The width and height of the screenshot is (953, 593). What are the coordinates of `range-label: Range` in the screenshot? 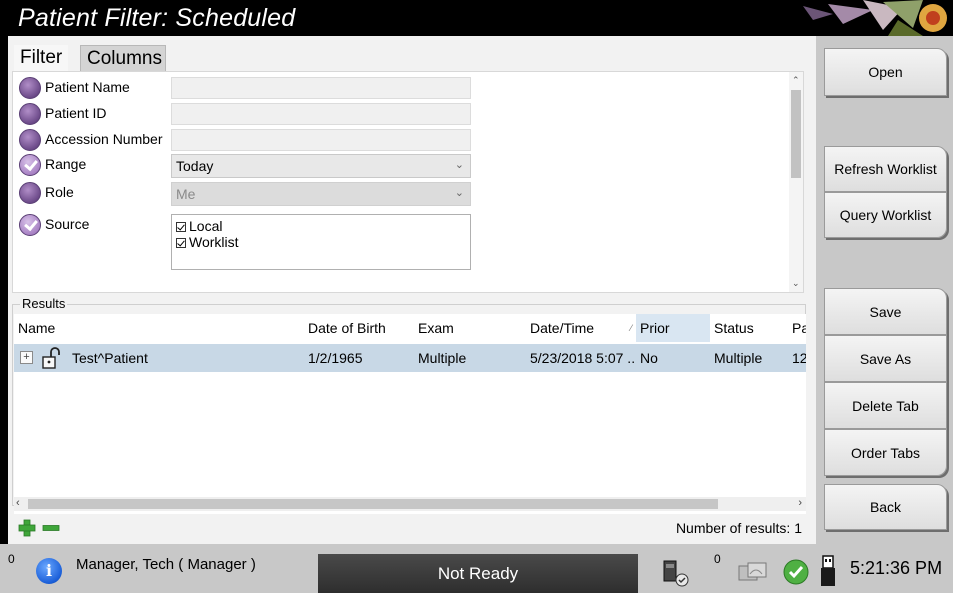 It's located at (66, 164).